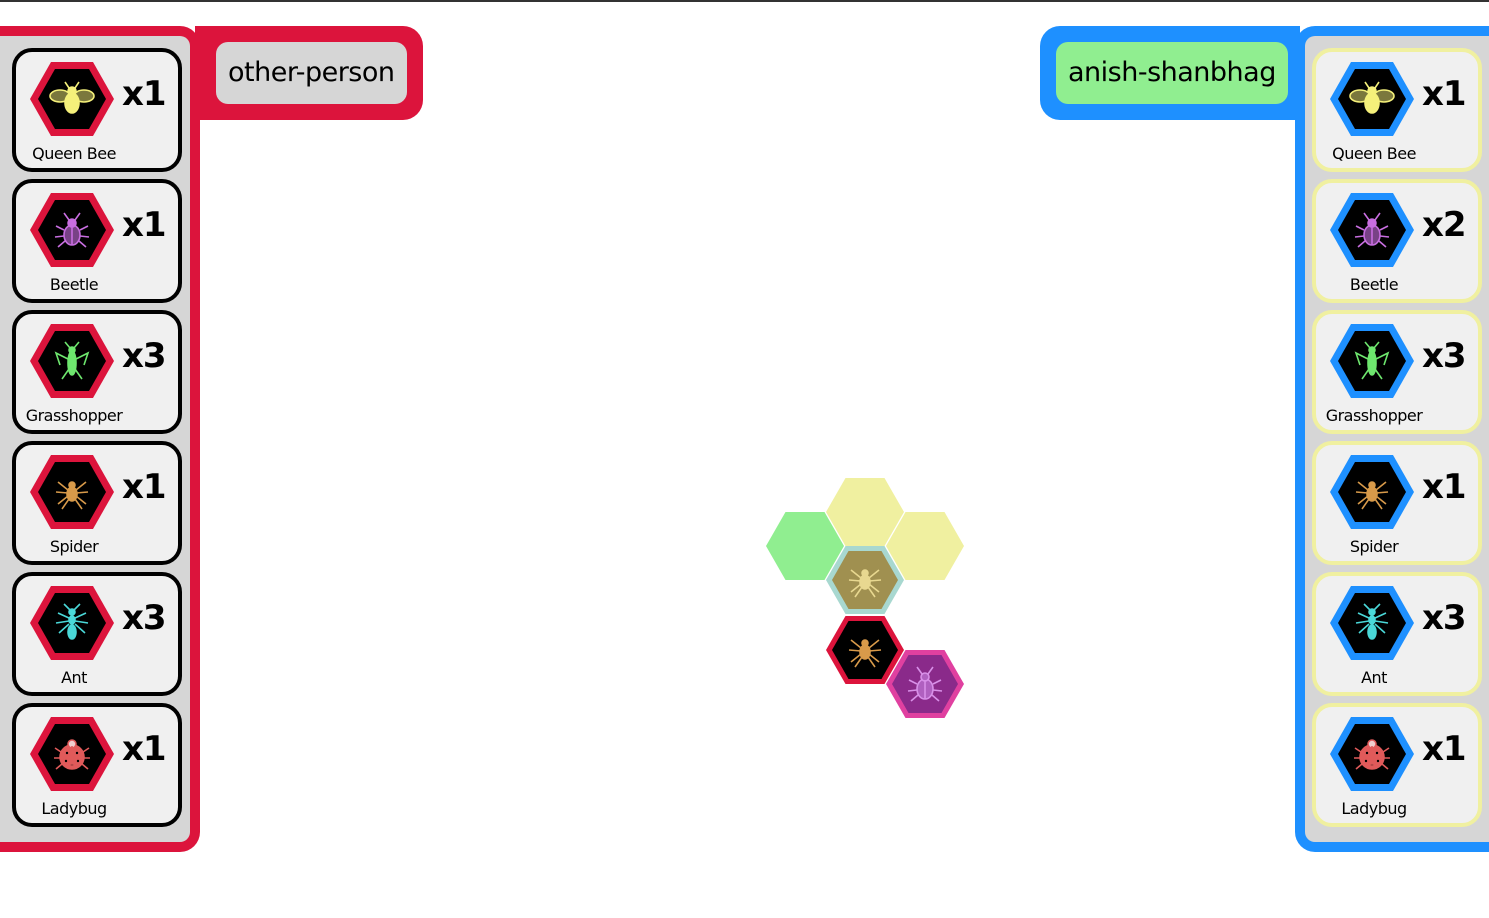 This screenshot has width=1489, height=918. I want to click on player-name-tab-left: other-person, so click(309, 73).